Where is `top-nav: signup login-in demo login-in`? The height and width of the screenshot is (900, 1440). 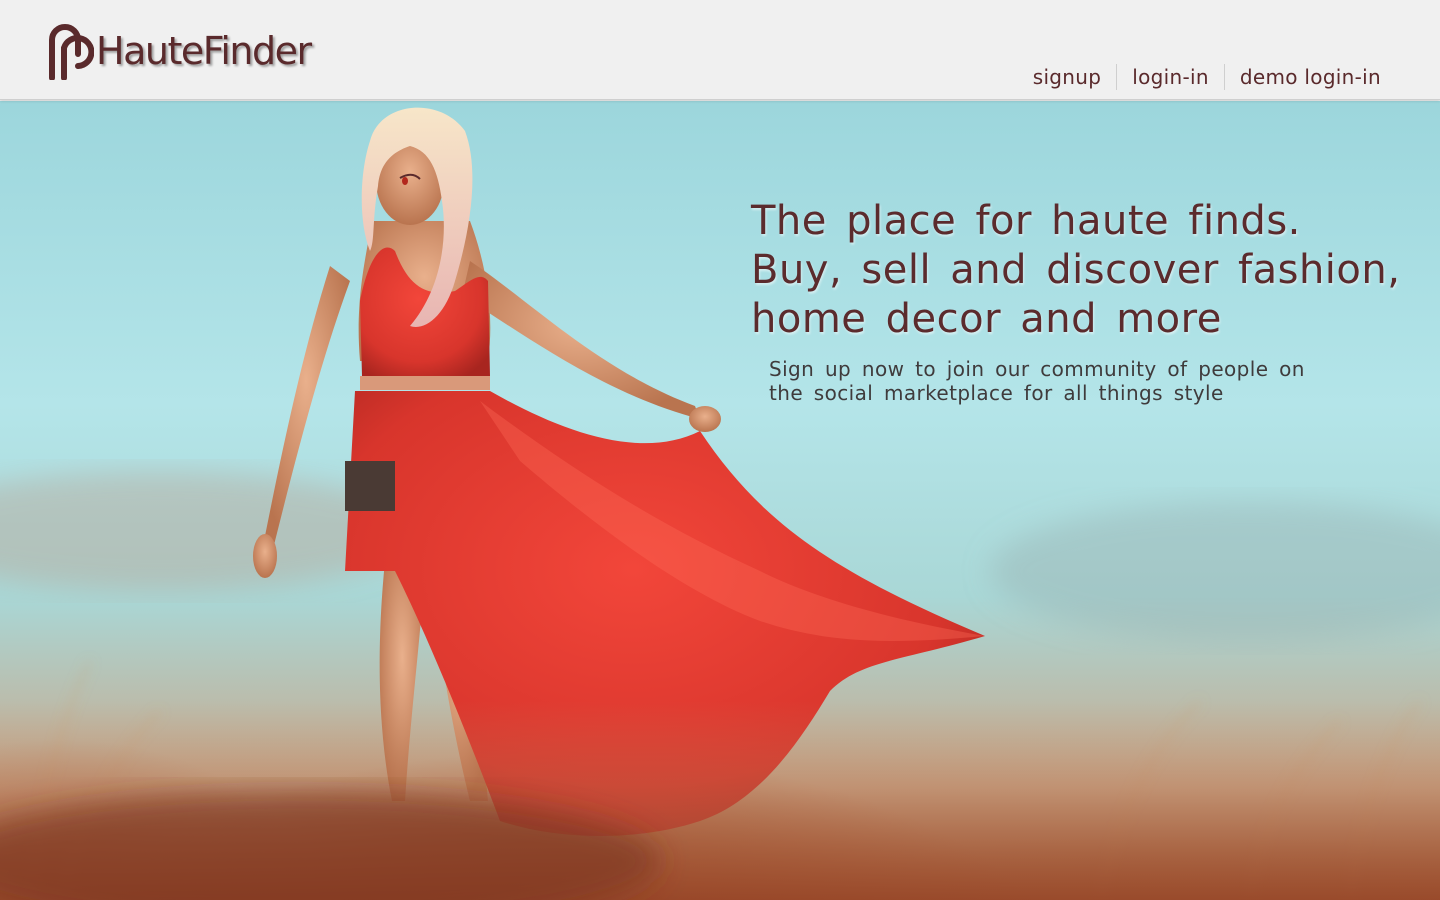
top-nav: signup login-in demo login-in is located at coordinates (1207, 77).